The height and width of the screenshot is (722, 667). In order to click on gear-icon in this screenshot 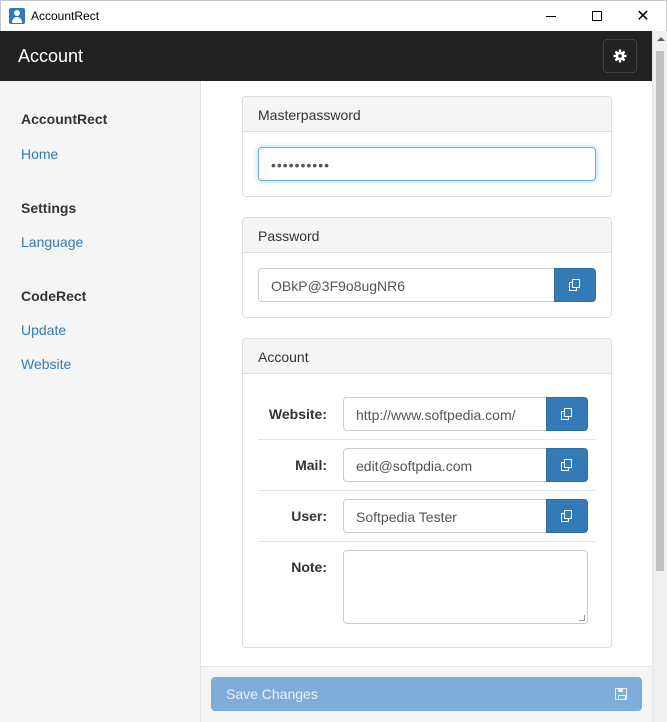, I will do `click(620, 56)`.